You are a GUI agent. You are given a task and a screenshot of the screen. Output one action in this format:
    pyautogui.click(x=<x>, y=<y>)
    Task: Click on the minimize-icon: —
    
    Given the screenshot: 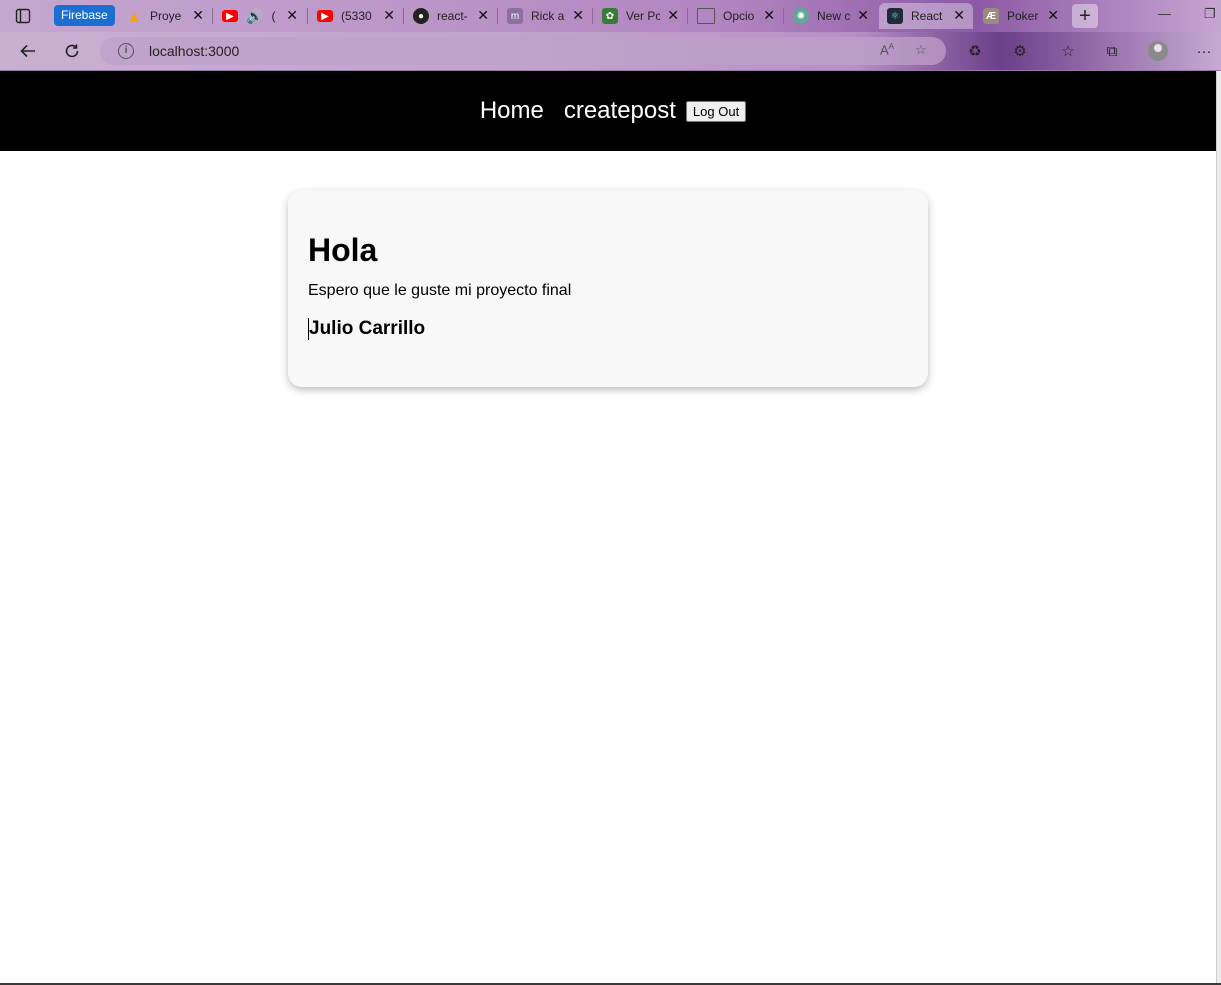 What is the action you would take?
    pyautogui.click(x=1164, y=13)
    